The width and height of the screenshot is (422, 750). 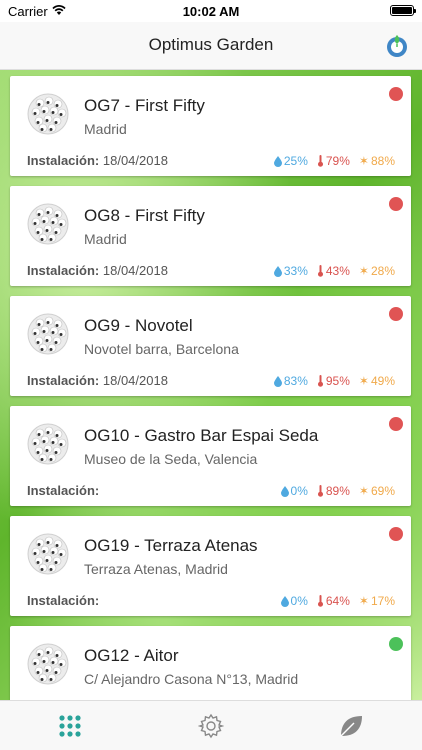 What do you see at coordinates (382, 601) in the screenshot?
I see `light-value: 17%` at bounding box center [382, 601].